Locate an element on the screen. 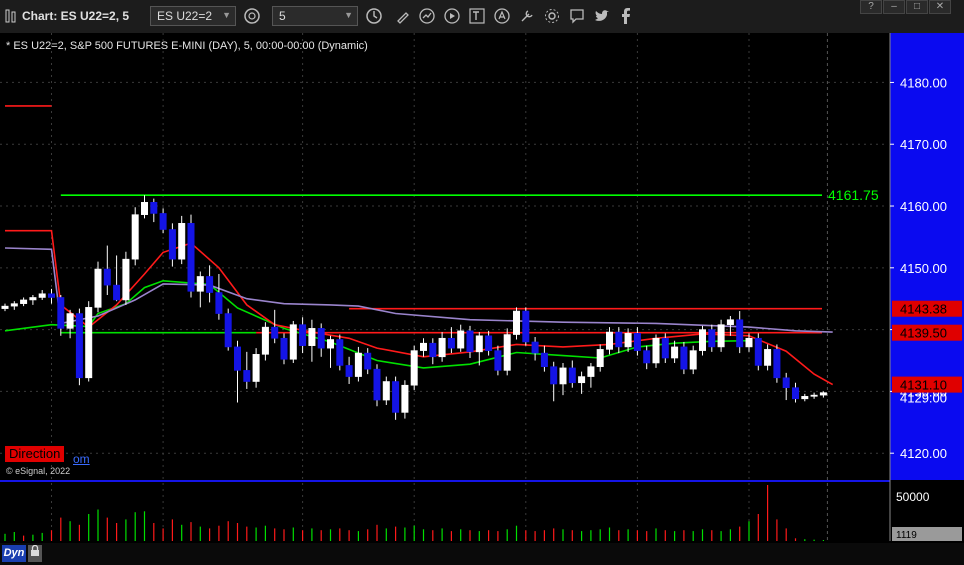 The height and width of the screenshot is (565, 964). direction-badge: Direction is located at coordinates (35, 454).